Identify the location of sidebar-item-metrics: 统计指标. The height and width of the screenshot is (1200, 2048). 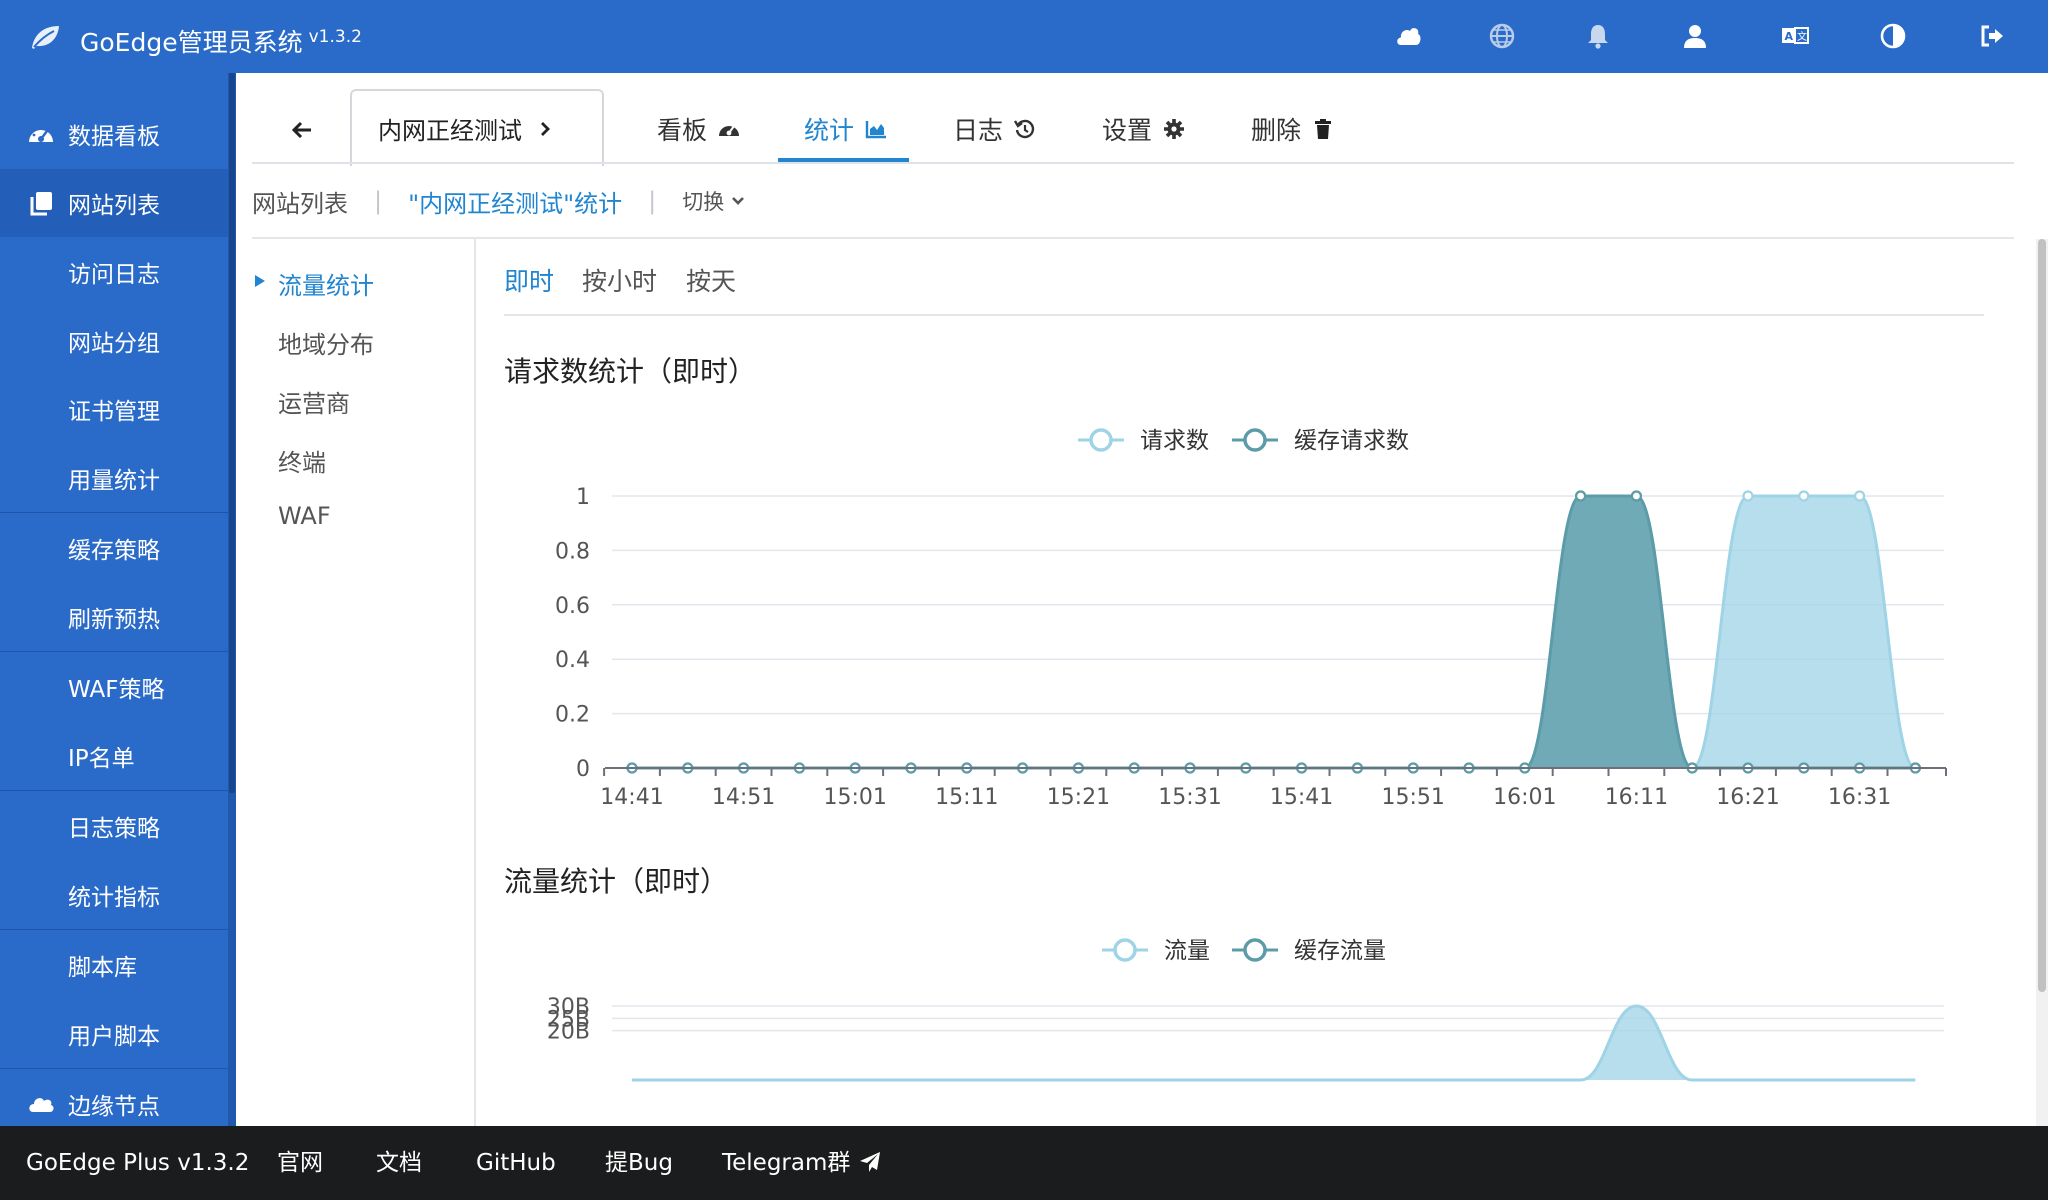
(114, 895).